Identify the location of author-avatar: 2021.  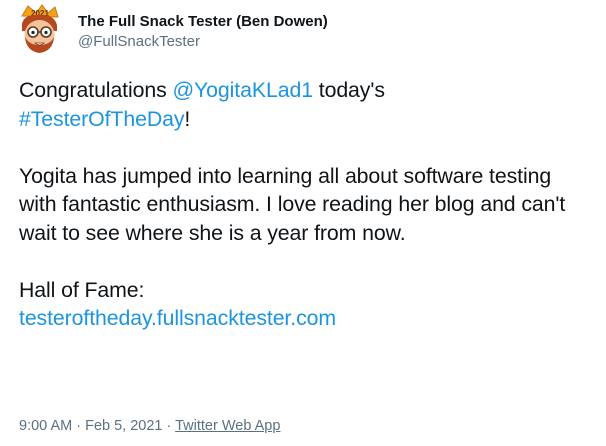
(39, 31).